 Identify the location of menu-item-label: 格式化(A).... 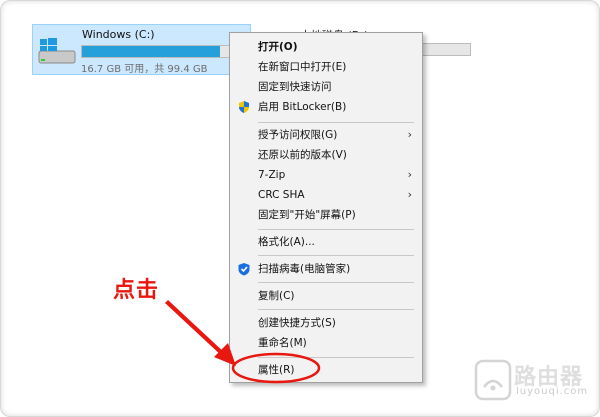
(286, 242).